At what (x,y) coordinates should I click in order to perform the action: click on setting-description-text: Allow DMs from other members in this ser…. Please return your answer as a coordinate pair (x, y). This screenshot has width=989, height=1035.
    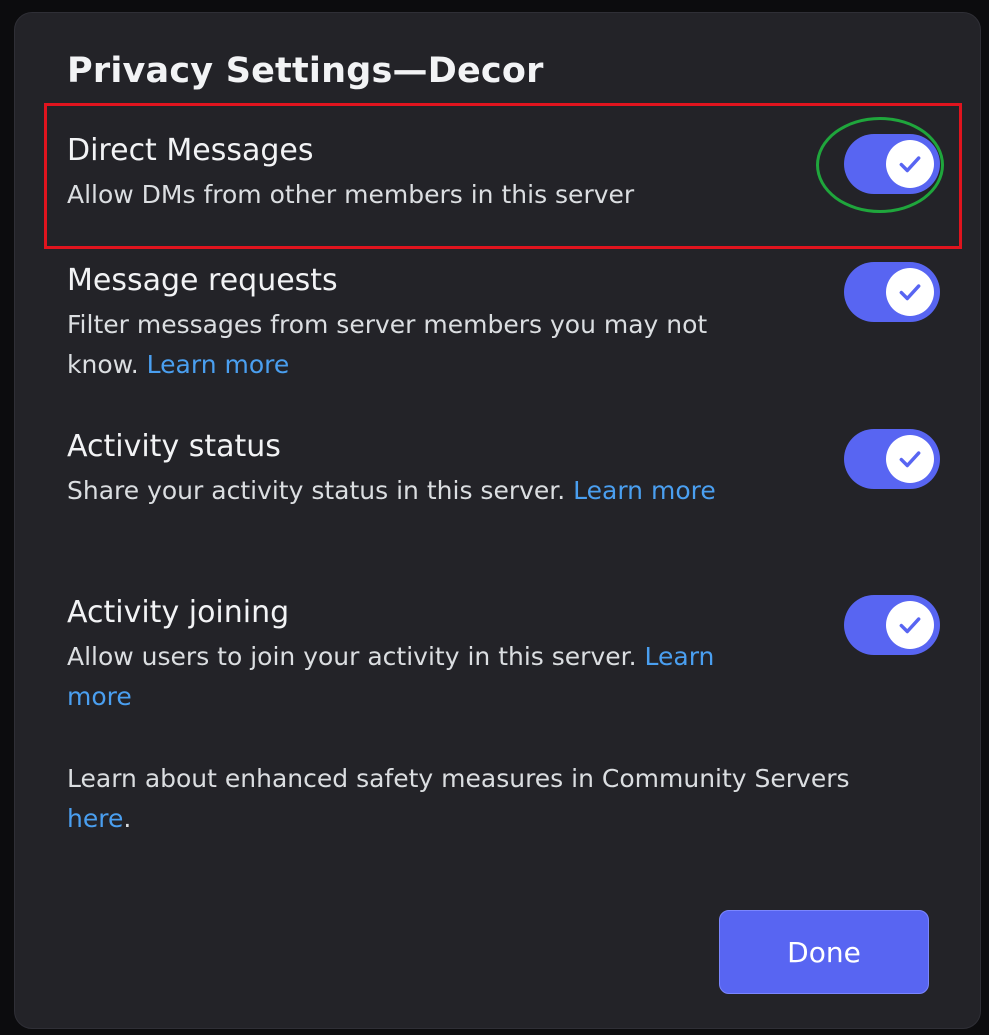
    Looking at the image, I should click on (351, 194).